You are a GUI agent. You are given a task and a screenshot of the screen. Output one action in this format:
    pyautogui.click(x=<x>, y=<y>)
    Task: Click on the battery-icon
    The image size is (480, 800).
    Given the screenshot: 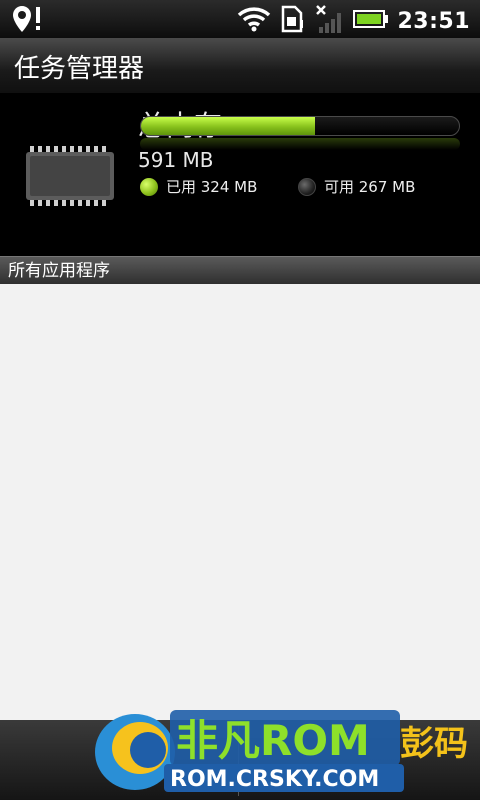 What is the action you would take?
    pyautogui.click(x=371, y=21)
    